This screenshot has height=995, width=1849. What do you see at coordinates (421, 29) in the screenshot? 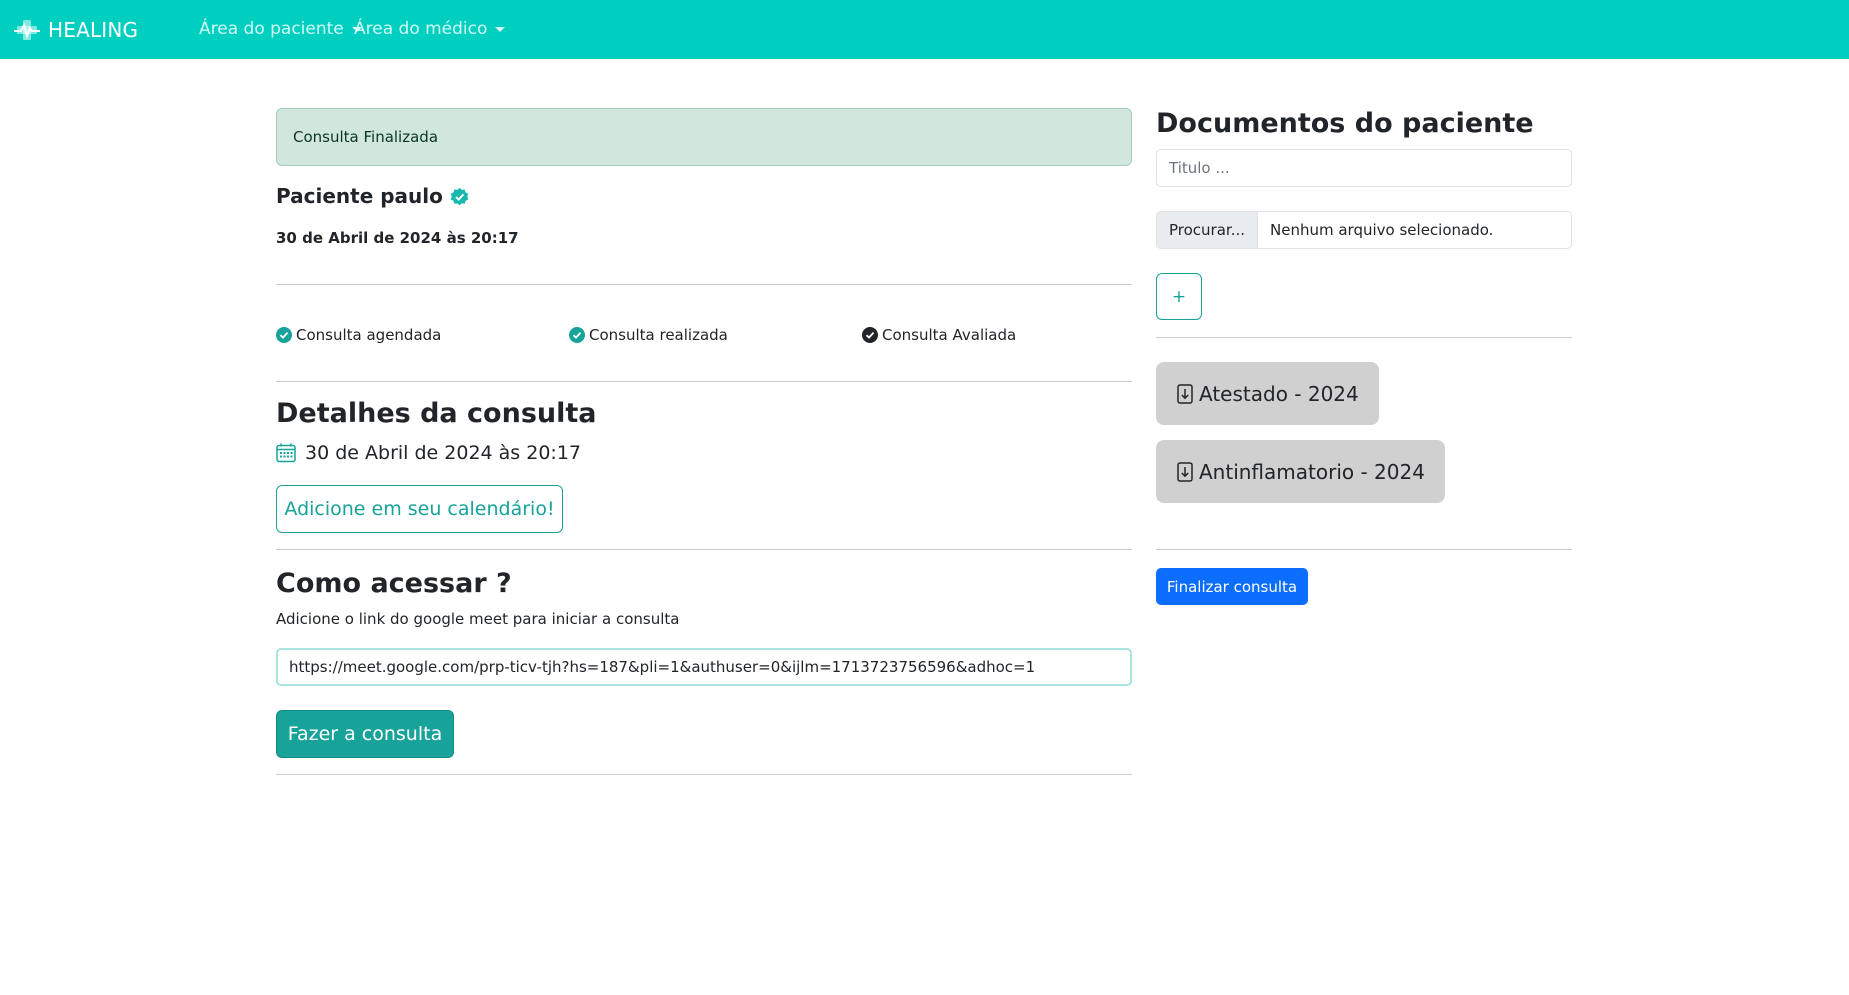
I see `nav-dropdown-label: Área do médico` at bounding box center [421, 29].